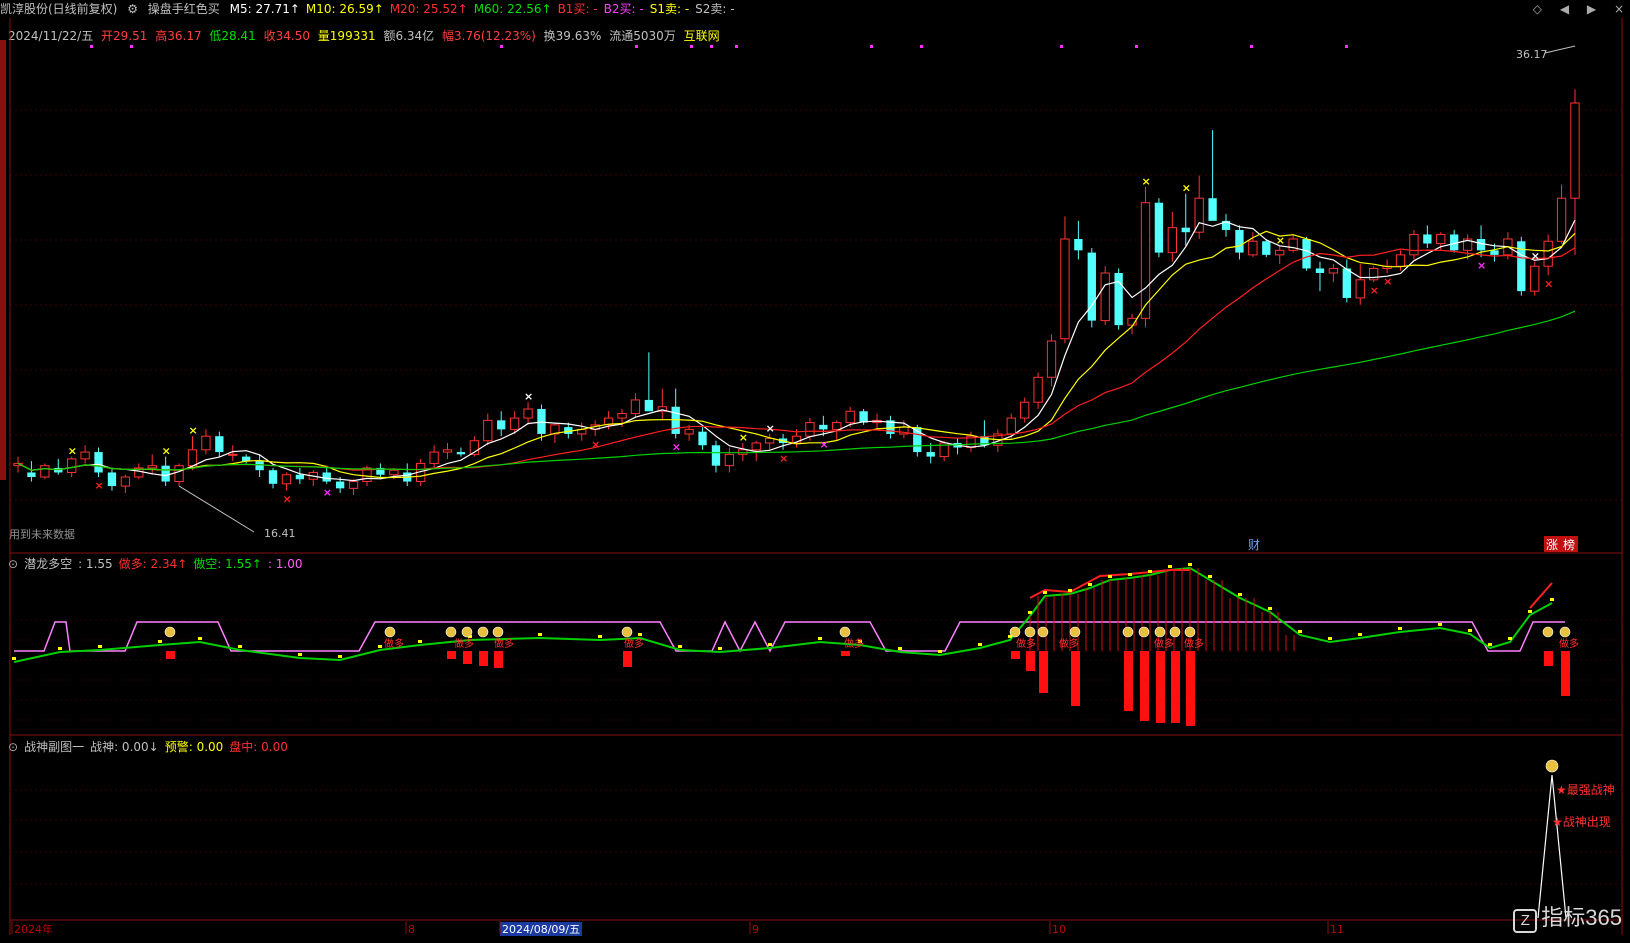  What do you see at coordinates (1532, 54) in the screenshot?
I see `price-high-label: 36.17` at bounding box center [1532, 54].